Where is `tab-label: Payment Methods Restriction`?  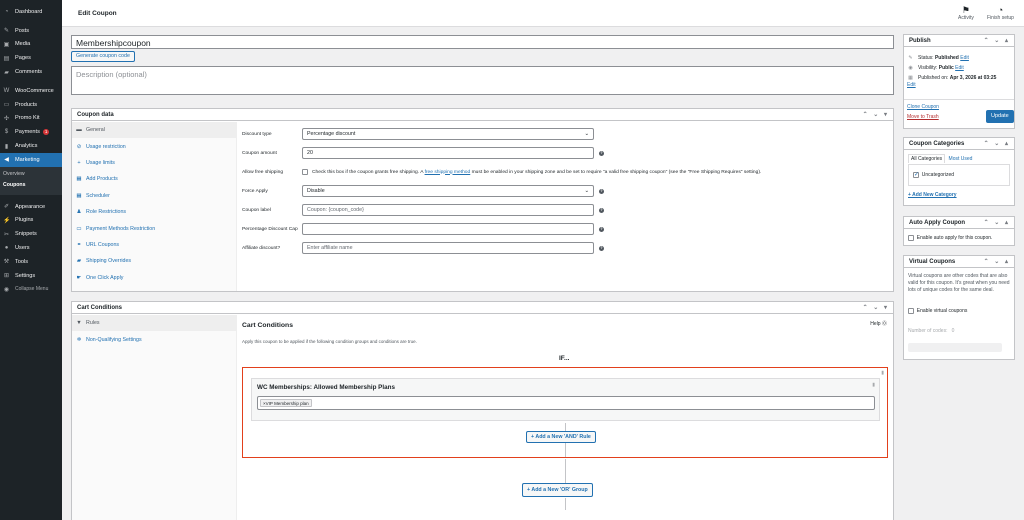
tab-label: Payment Methods Restriction is located at coordinates (121, 228).